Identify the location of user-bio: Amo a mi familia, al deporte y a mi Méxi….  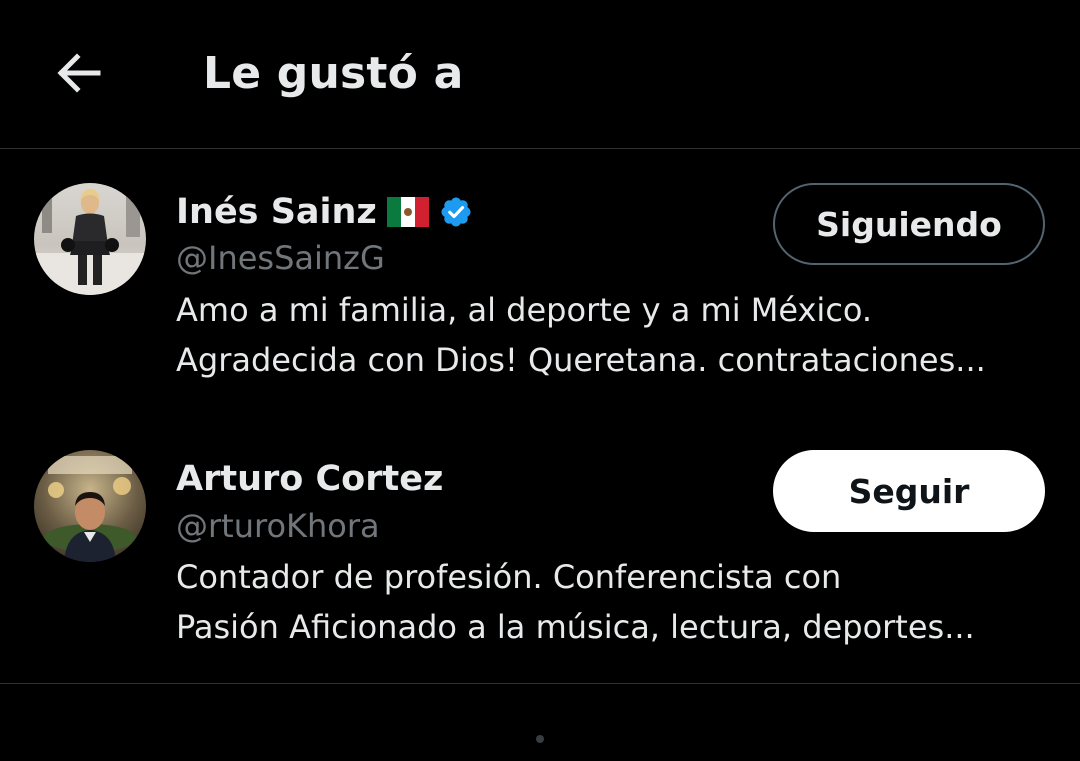
(616, 335).